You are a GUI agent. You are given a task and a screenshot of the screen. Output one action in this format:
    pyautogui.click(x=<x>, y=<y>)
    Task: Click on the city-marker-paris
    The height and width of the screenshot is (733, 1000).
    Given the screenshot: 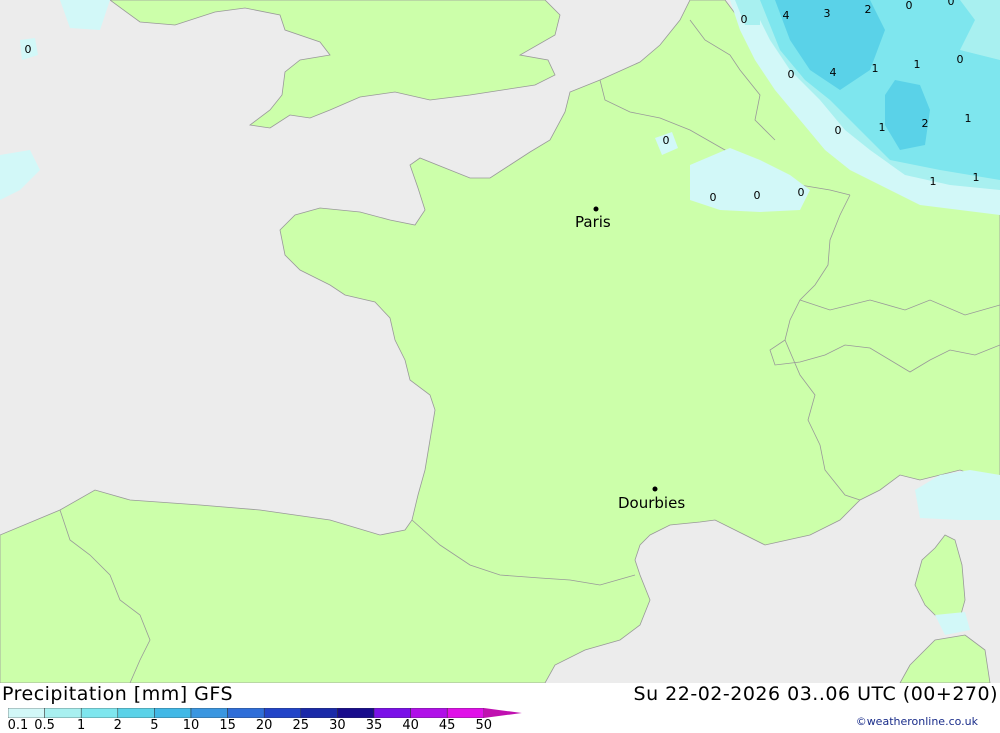 What is the action you would take?
    pyautogui.click(x=596, y=209)
    